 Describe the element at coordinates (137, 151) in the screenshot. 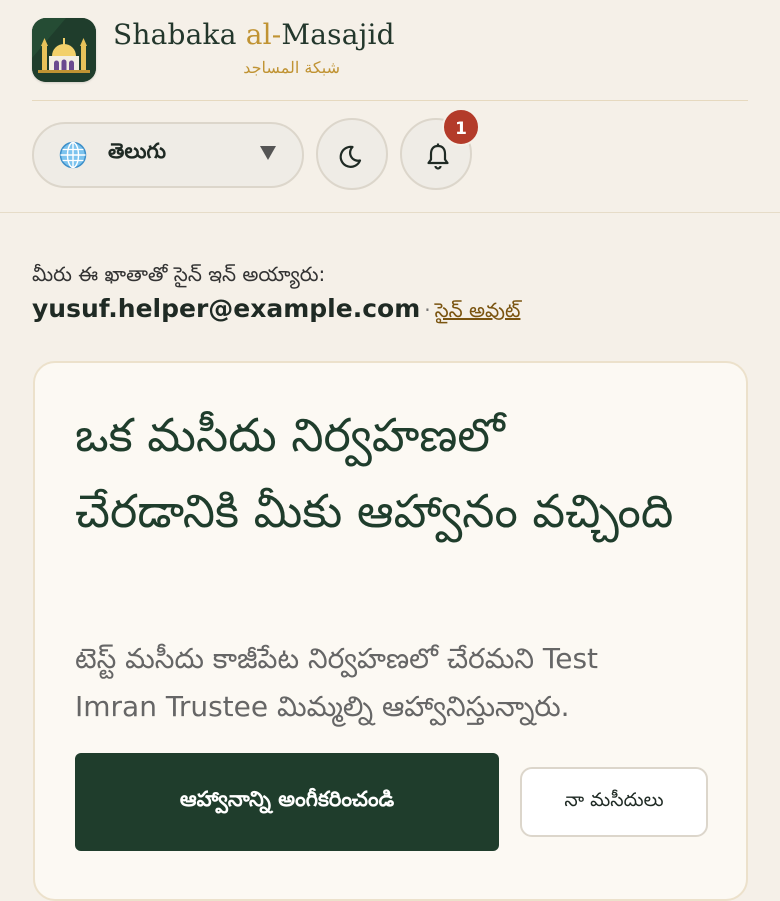

I see `language-select-value: తెలుగు` at that location.